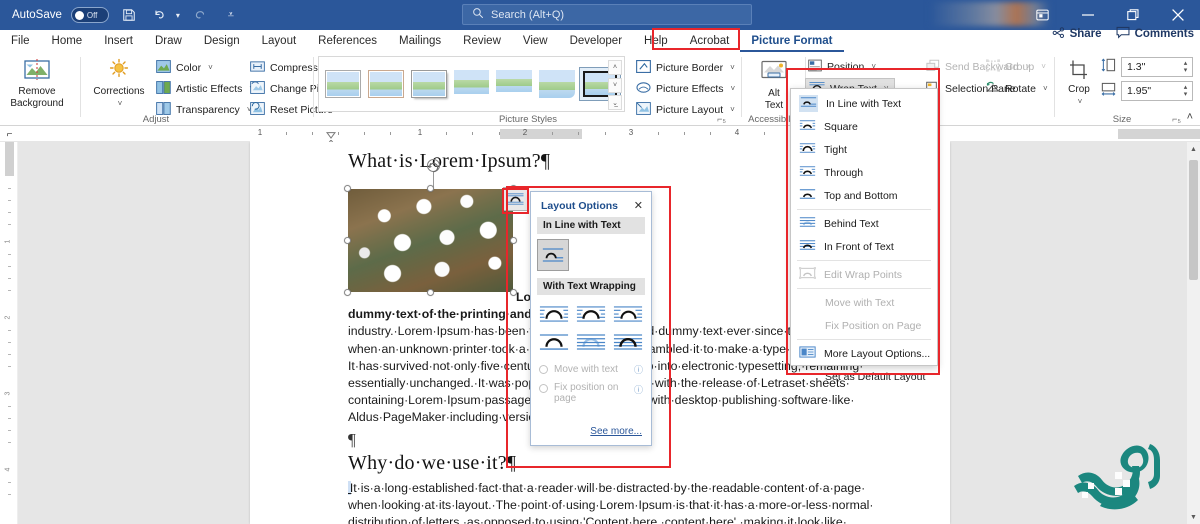 This screenshot has width=1200, height=524. I want to click on picture-styles-dialog-launcher: ⌐₅, so click(721, 119).